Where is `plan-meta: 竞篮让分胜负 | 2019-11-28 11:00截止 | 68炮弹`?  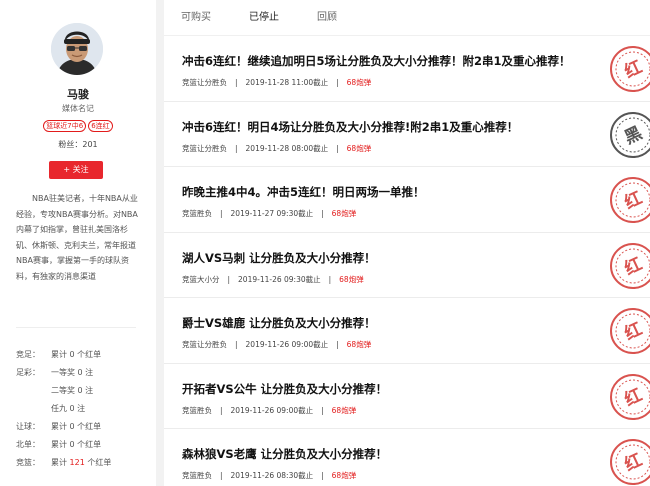
plan-meta: 竞篮让分胜负 | 2019-11-28 11:00截止 | 68炮弹 is located at coordinates (276, 82).